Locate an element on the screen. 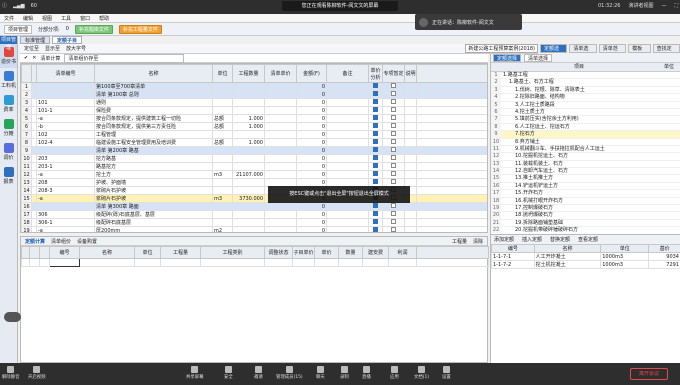  qcol-unit: 单位 is located at coordinates (147, 252).